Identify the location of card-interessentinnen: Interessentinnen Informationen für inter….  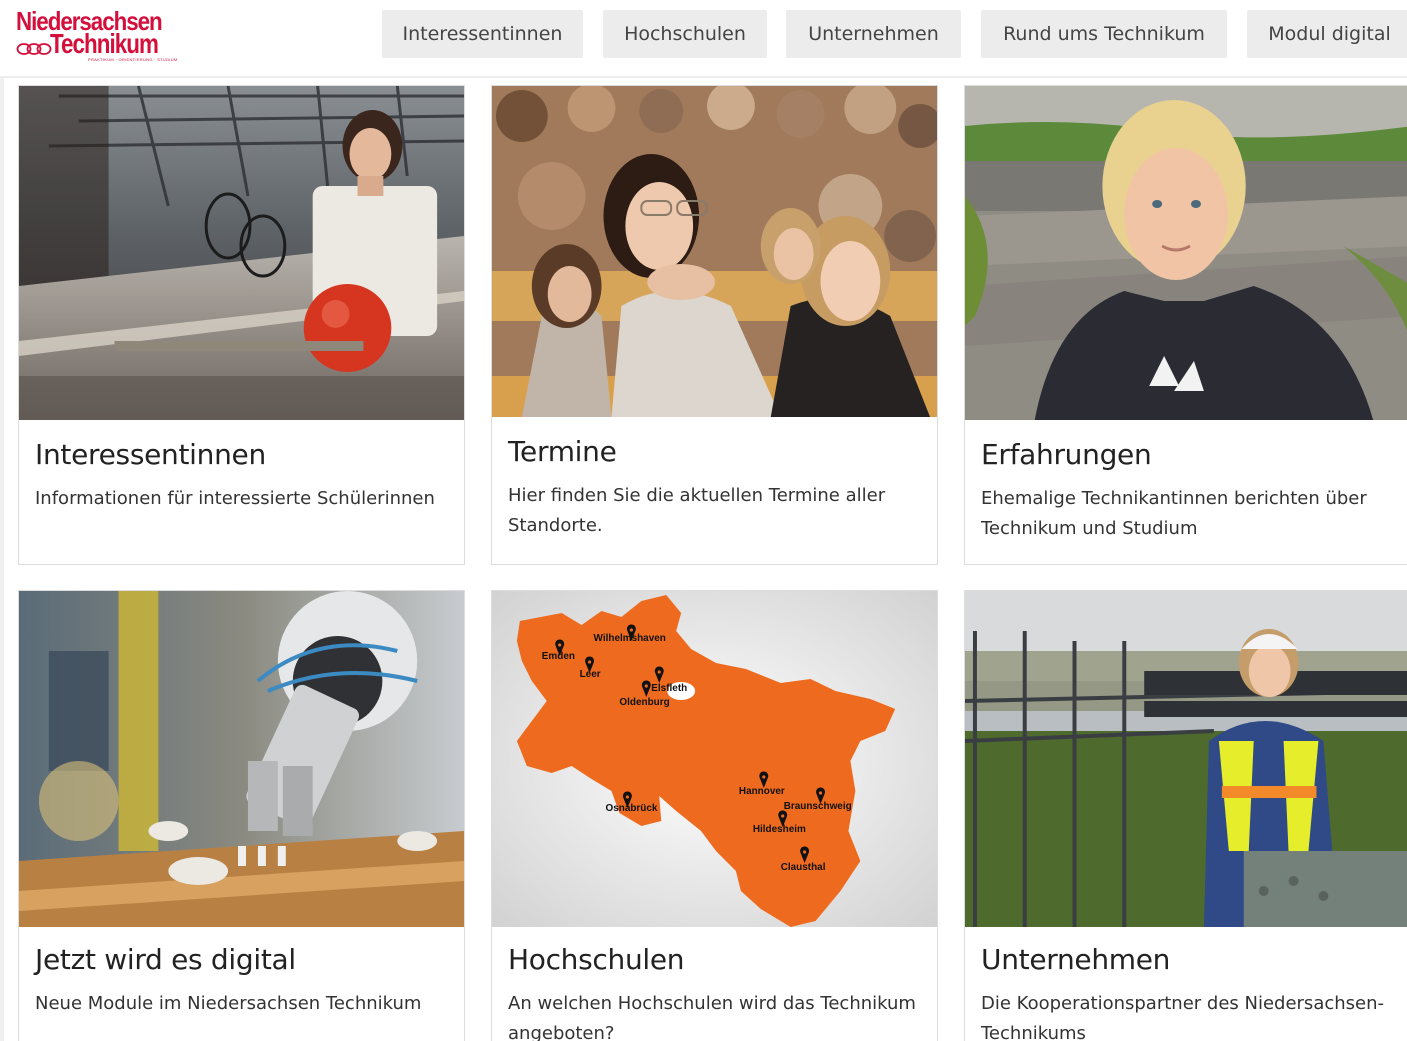
(241, 325).